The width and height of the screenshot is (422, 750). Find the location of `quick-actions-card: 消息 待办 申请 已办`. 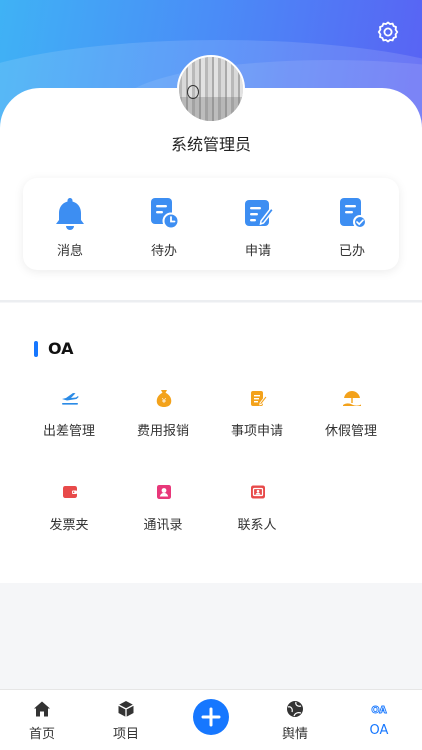

quick-actions-card: 消息 待办 申请 已办 is located at coordinates (211, 224).